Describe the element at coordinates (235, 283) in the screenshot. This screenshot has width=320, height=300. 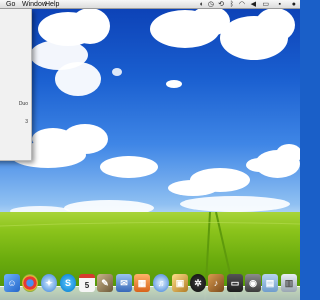
I see `terminal-icon: ▭` at that location.